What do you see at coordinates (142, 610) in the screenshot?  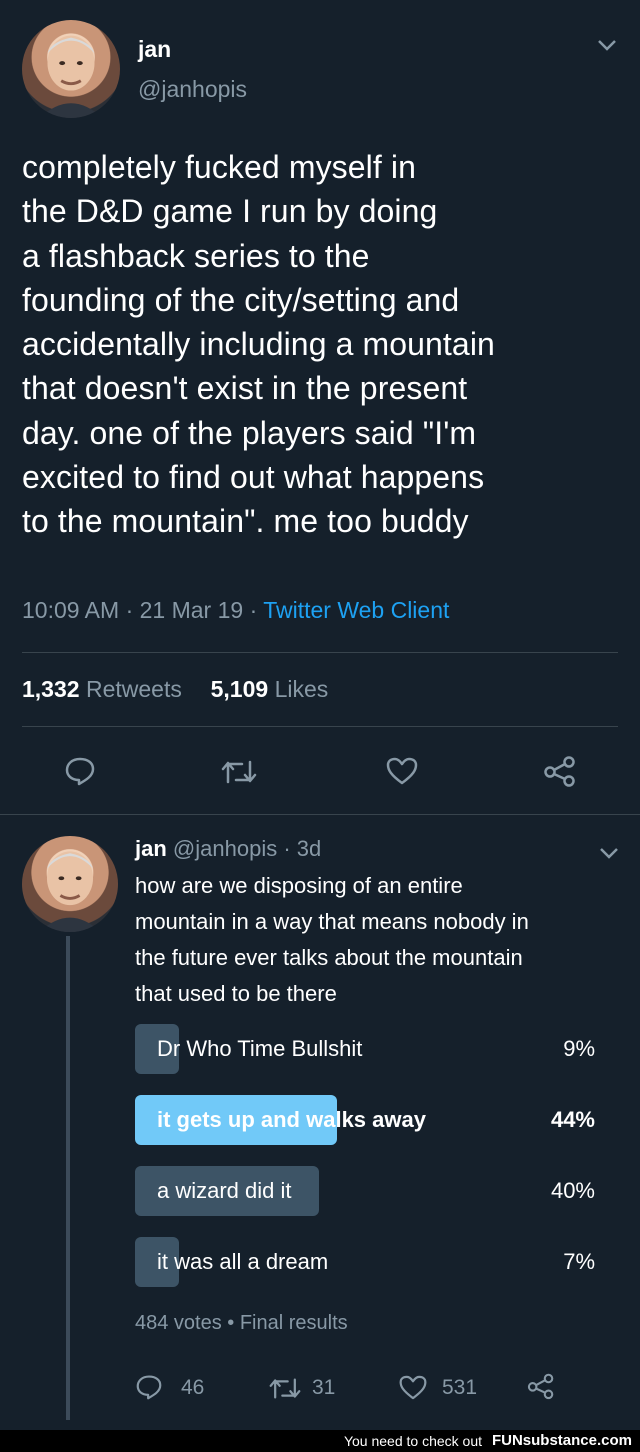 I see `timestamp: 10:09 AM · 21 Mar 19 ·` at bounding box center [142, 610].